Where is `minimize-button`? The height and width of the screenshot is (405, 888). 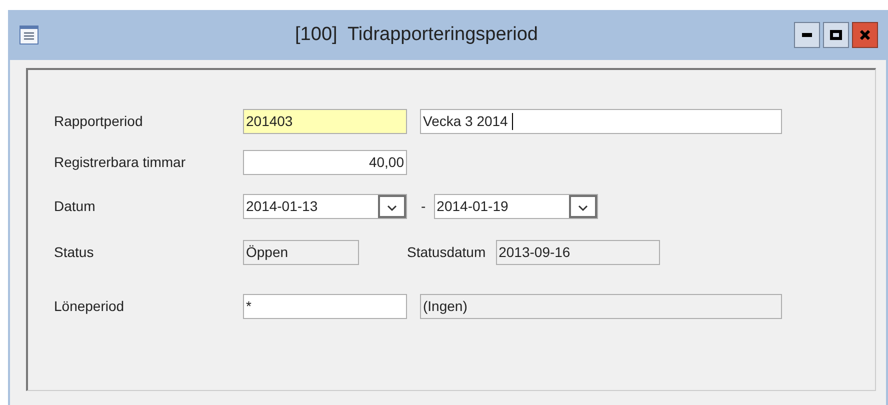
minimize-button is located at coordinates (807, 35).